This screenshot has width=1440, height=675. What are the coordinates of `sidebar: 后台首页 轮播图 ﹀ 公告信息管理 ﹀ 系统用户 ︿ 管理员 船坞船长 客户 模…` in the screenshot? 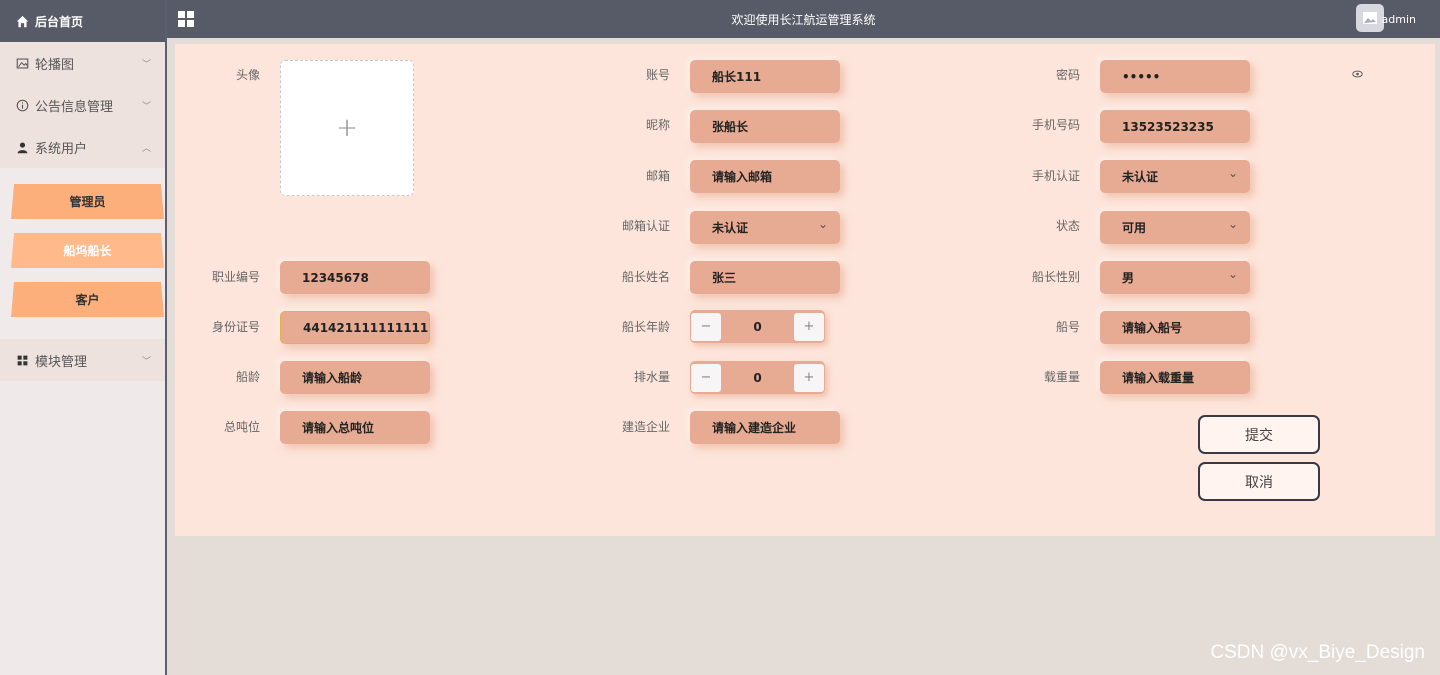 It's located at (83, 337).